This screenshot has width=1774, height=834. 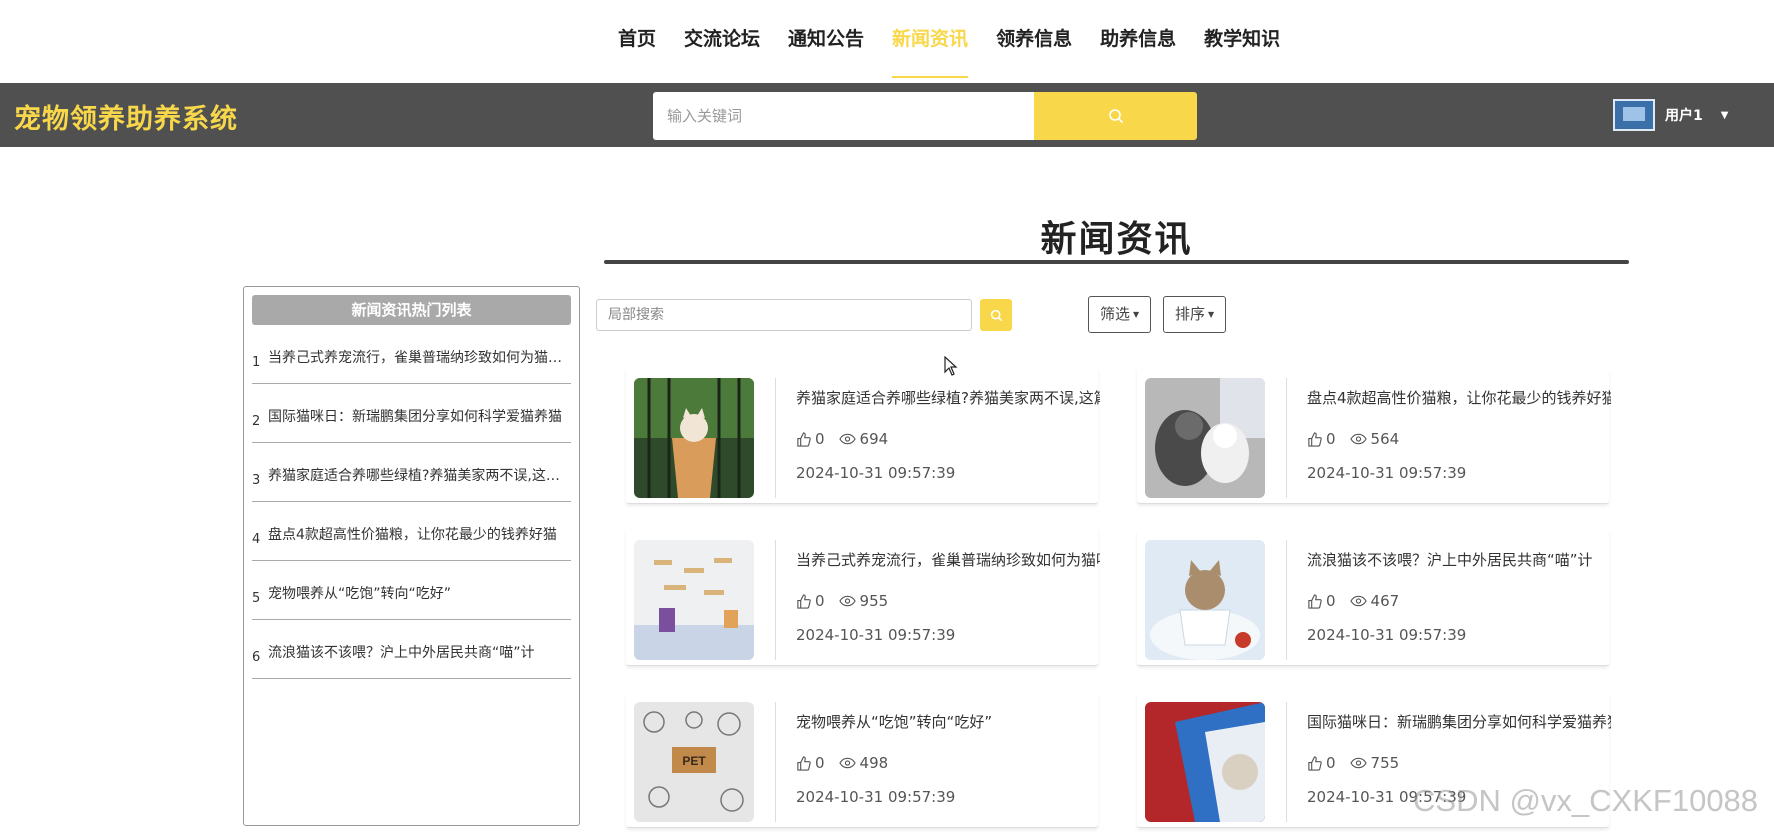 What do you see at coordinates (411, 310) in the screenshot?
I see `hot-list-title: 新闻资讯热门列表` at bounding box center [411, 310].